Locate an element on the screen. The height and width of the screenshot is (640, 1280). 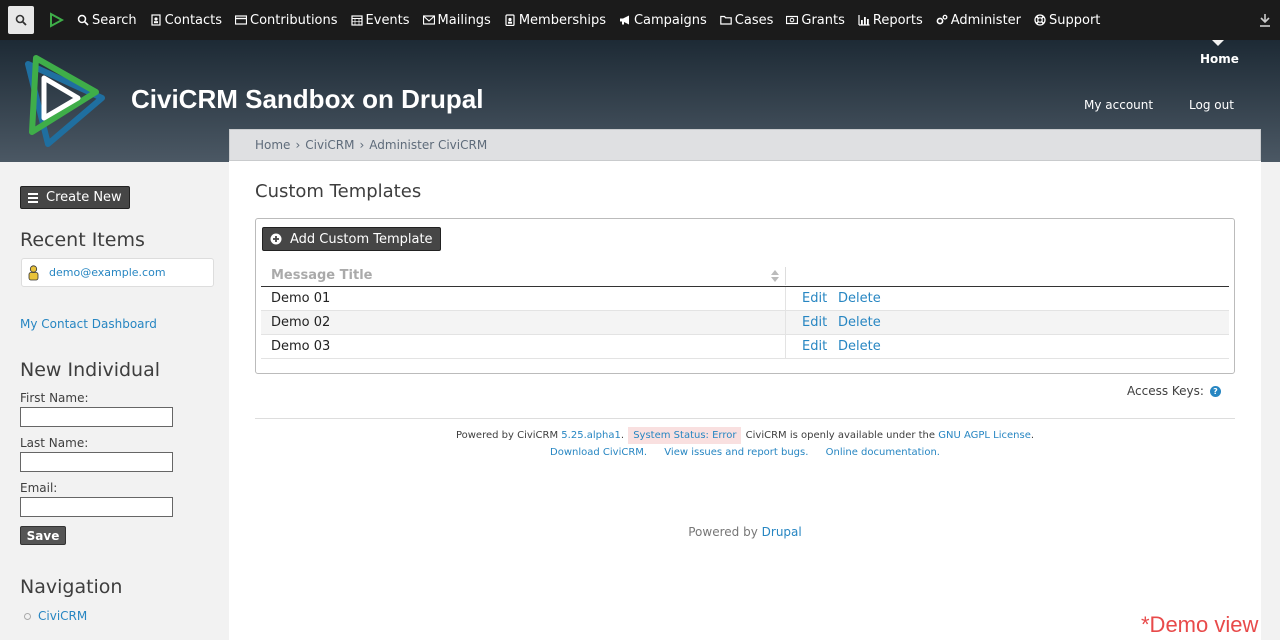
cogs-icon is located at coordinates (942, 20).